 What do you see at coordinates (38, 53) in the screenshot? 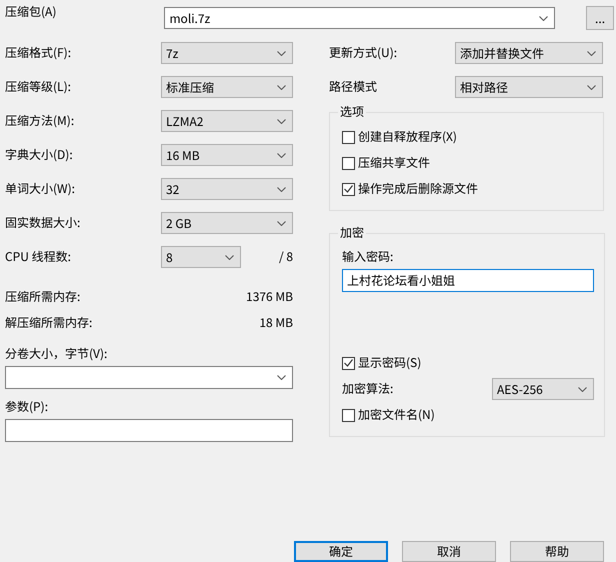
I see `field-label: 压缩格式(F):` at bounding box center [38, 53].